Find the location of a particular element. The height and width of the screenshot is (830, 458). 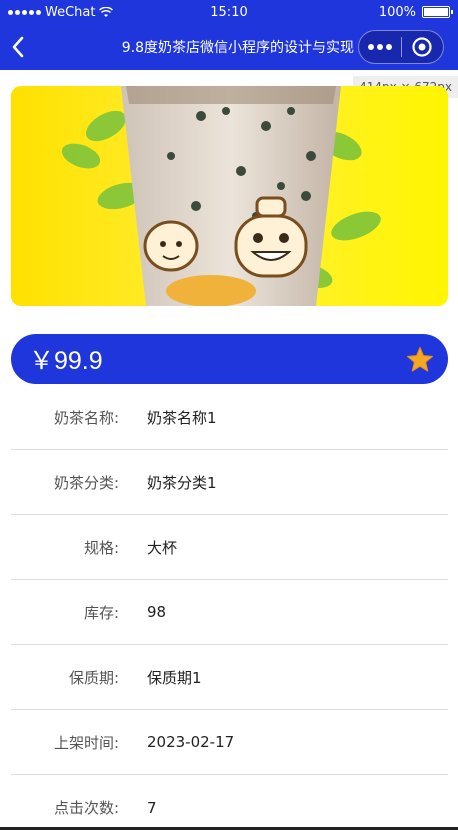

detail-label: 奶茶名称: is located at coordinates (86, 417).